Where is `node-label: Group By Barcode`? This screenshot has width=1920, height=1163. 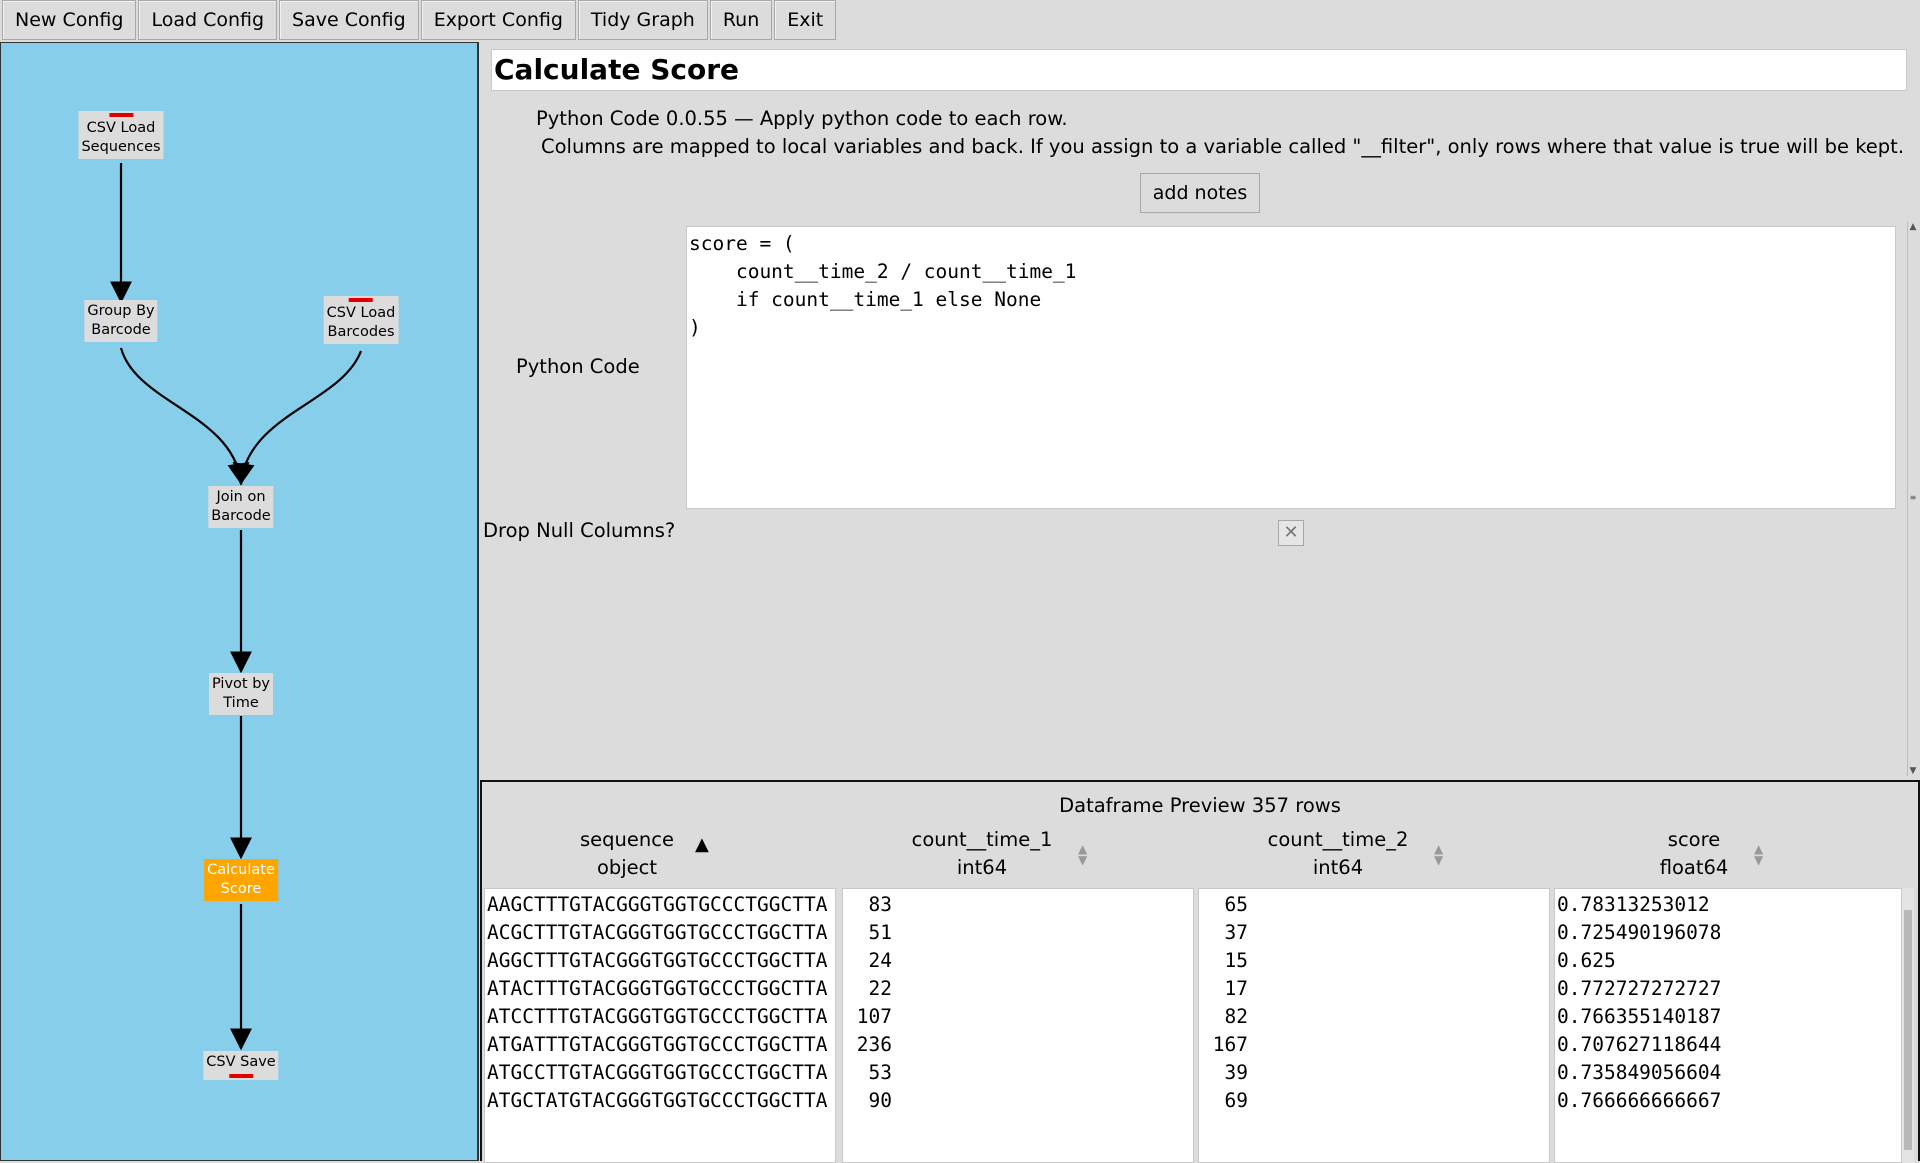
node-label: Group By Barcode is located at coordinates (121, 320).